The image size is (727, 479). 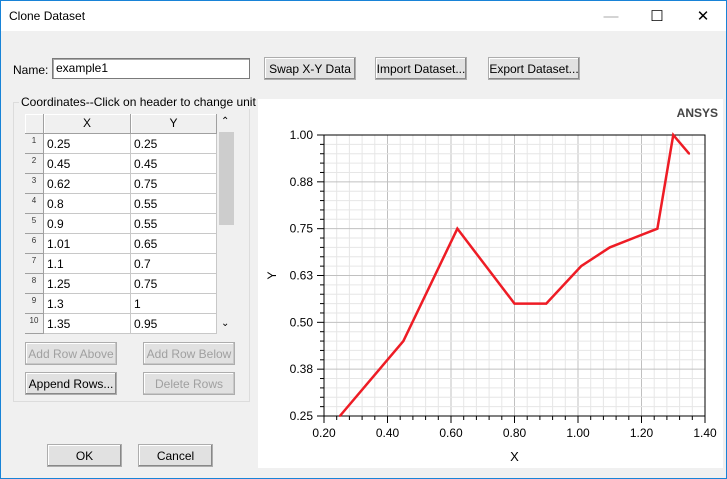 I want to click on y-cell: 1, so click(x=174, y=304).